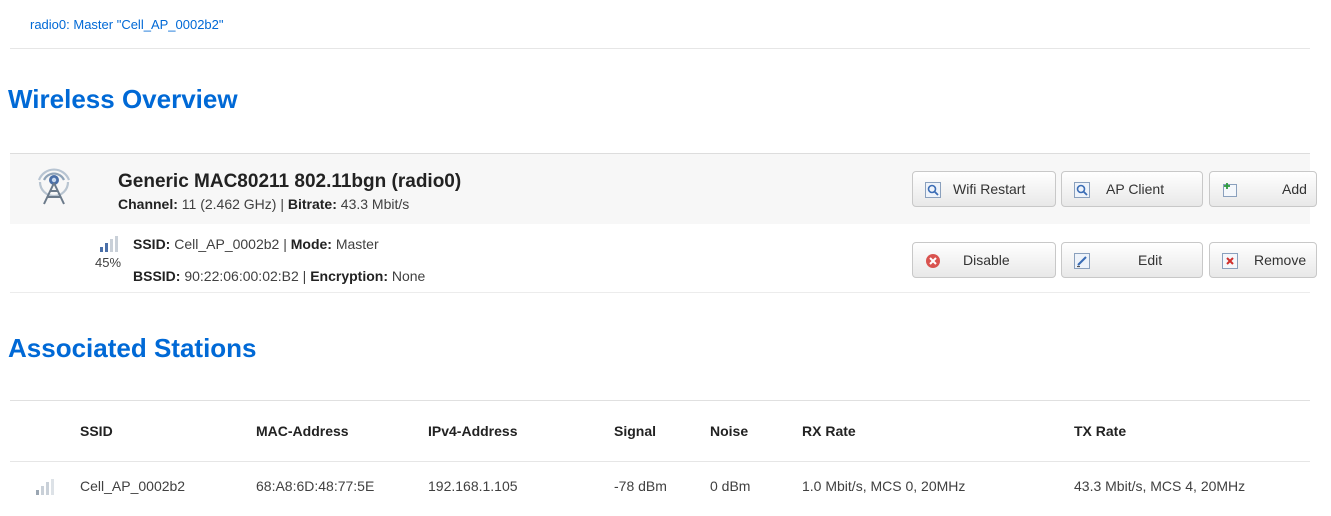 The height and width of the screenshot is (516, 1331). I want to click on disable-label: Disable, so click(986, 260).